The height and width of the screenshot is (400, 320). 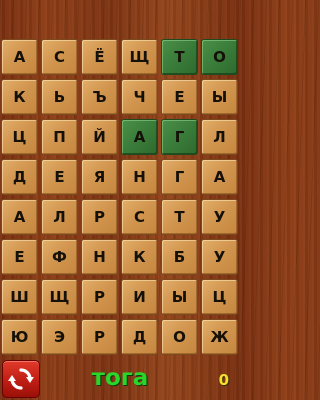 I want to click on letter-tile: Ш, so click(x=19, y=297).